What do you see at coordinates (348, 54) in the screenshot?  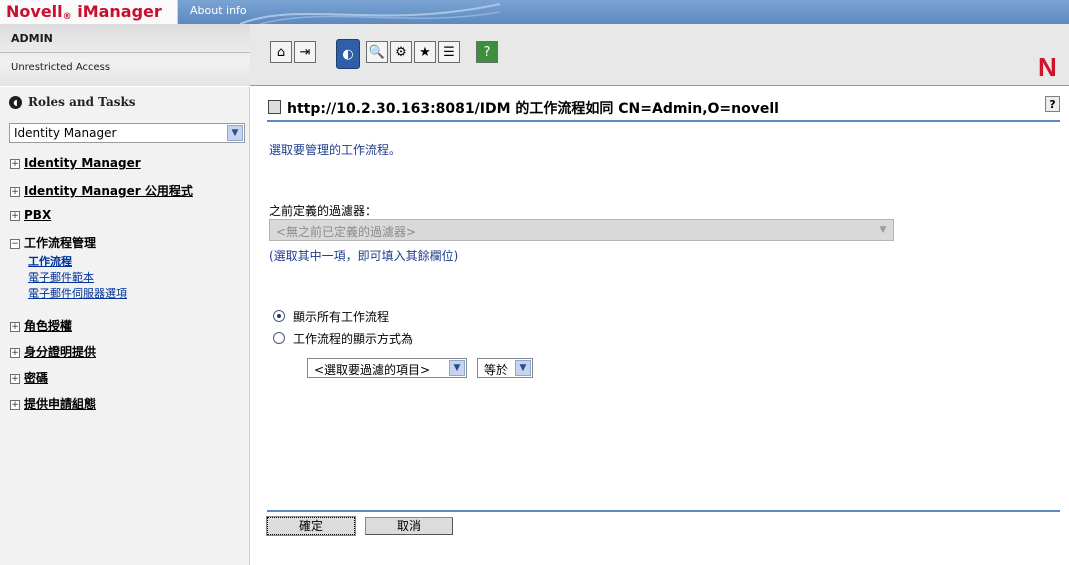 I see `roles-and-tasks-icon: ◐` at bounding box center [348, 54].